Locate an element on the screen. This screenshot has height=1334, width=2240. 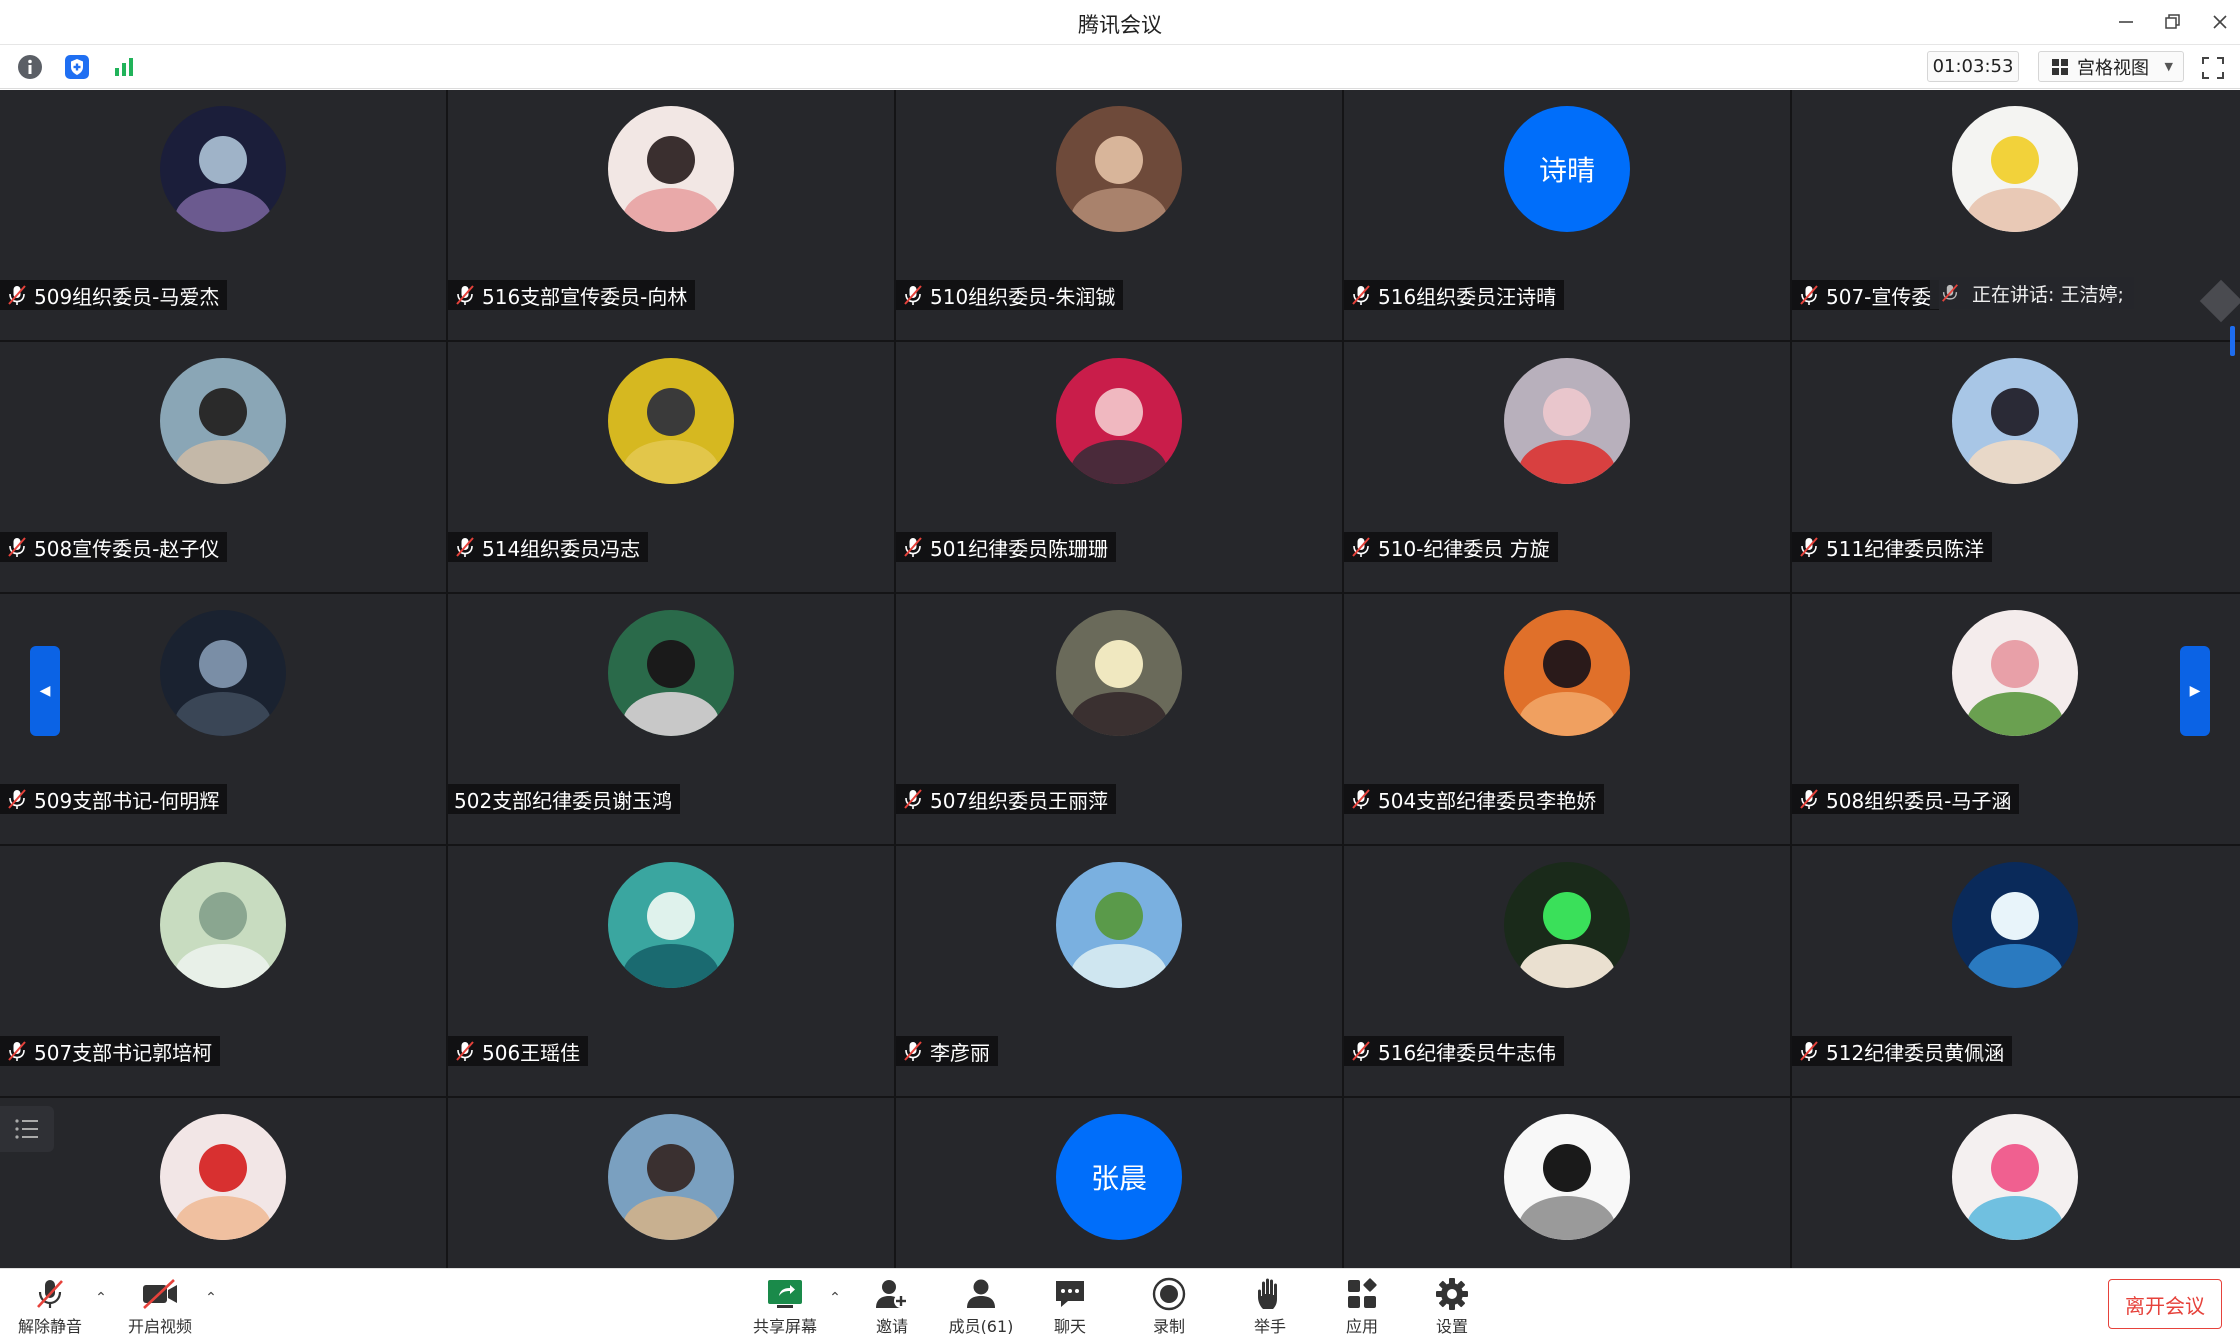
speaking-indicator: 正在讲话: 王洁婷; is located at coordinates (2032, 293).